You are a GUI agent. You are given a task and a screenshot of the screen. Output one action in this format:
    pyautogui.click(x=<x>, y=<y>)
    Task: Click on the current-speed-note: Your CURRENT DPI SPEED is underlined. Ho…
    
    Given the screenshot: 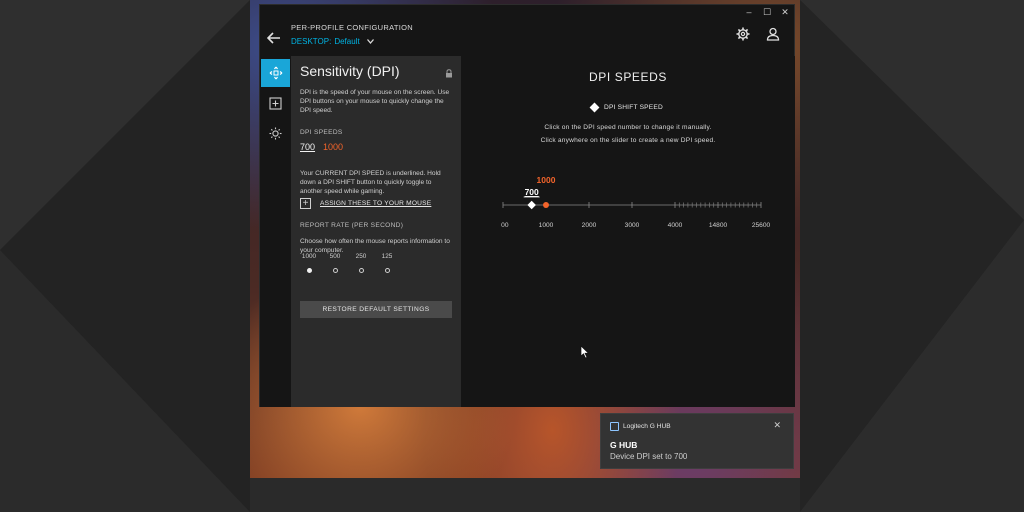 What is the action you would take?
    pyautogui.click(x=370, y=182)
    